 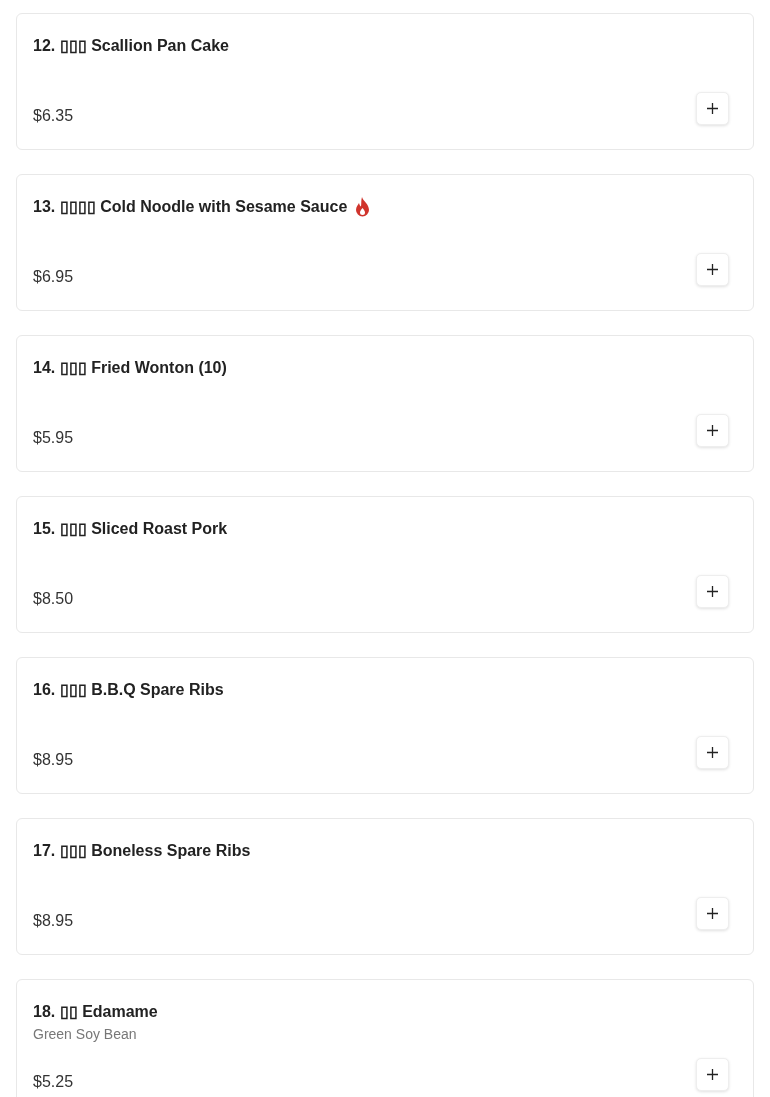 I want to click on item-name: 12. ▯▯▯ Scallion Pan Cake, so click(x=131, y=46).